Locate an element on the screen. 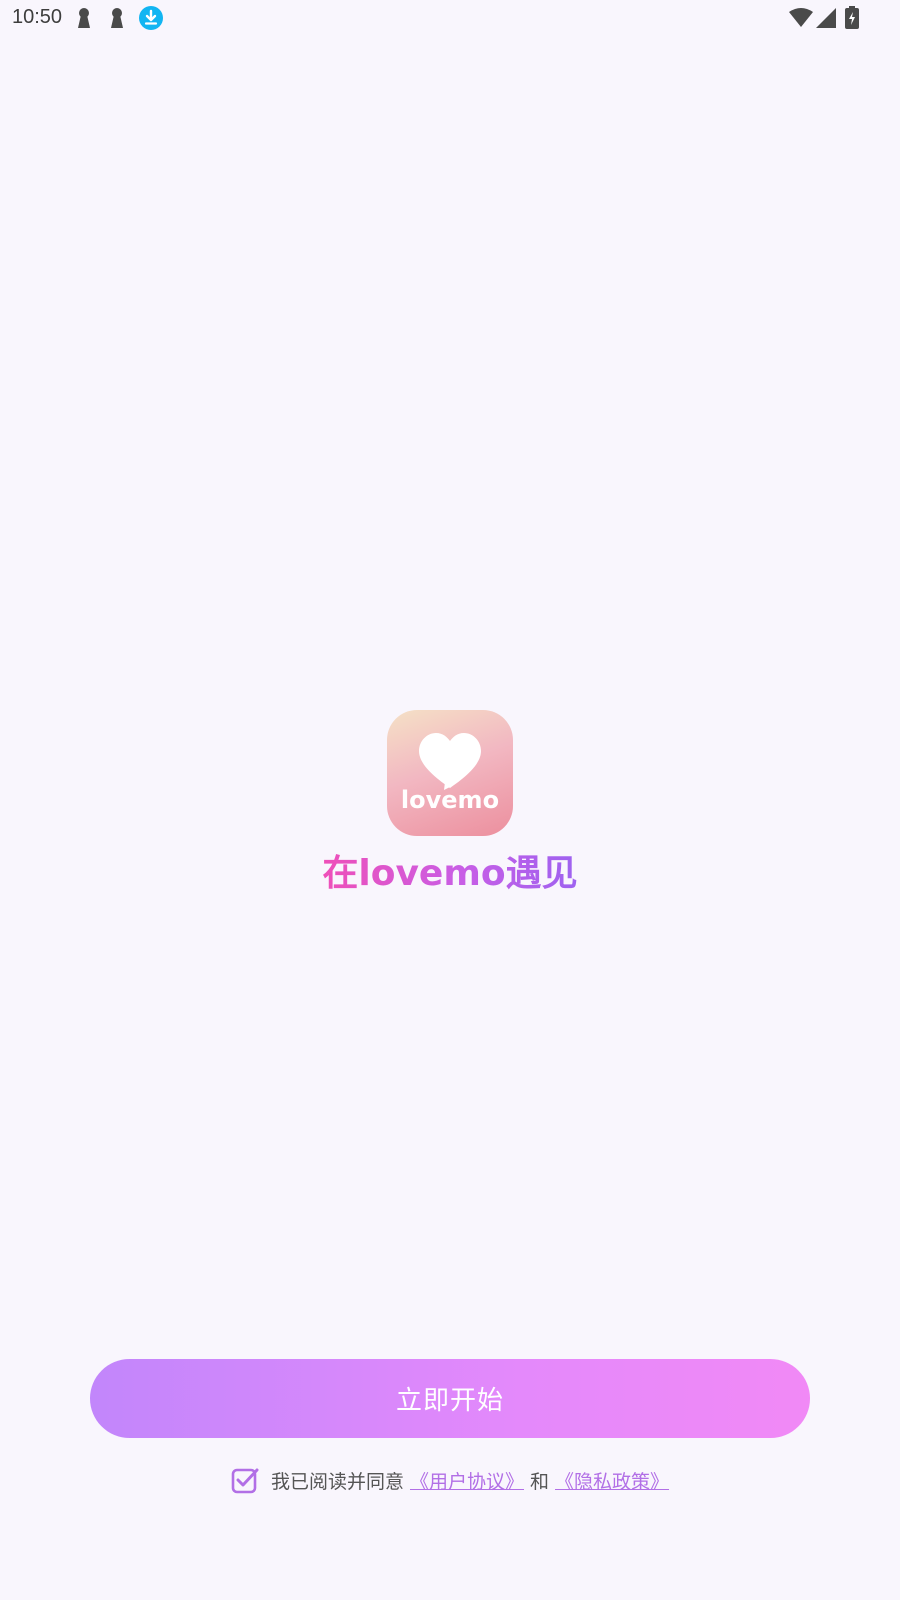 This screenshot has width=900, height=1600. status-time: 10:50 is located at coordinates (37, 17).